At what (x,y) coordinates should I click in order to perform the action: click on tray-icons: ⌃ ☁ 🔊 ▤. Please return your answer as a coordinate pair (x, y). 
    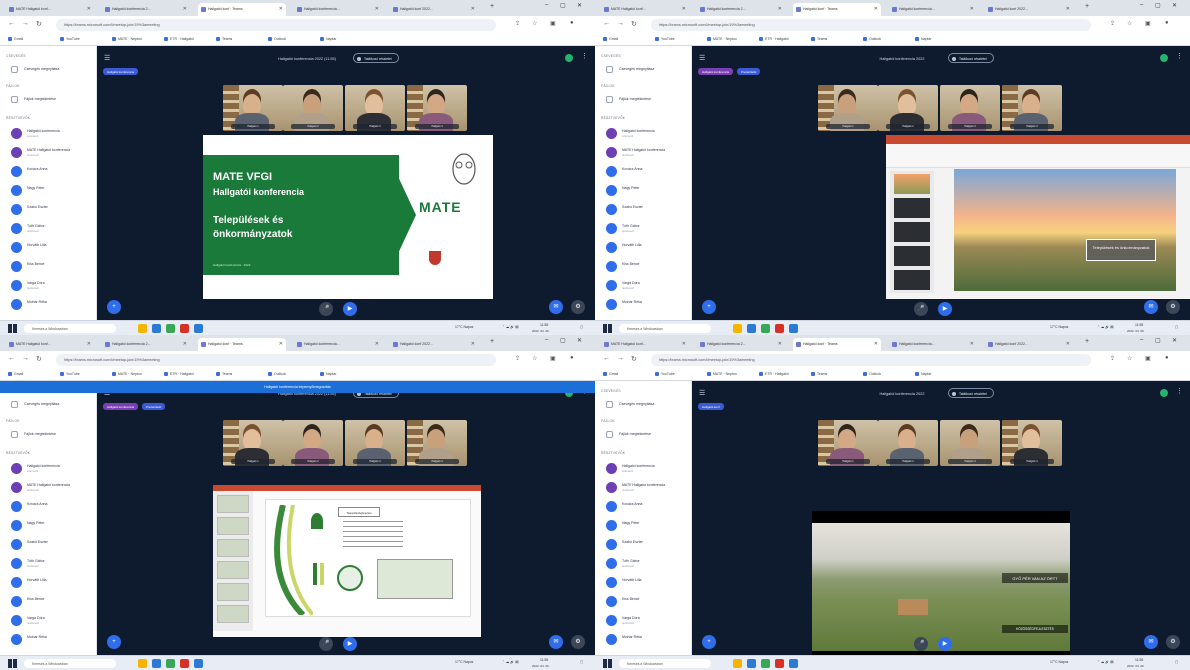
    Looking at the image, I should click on (510, 327).